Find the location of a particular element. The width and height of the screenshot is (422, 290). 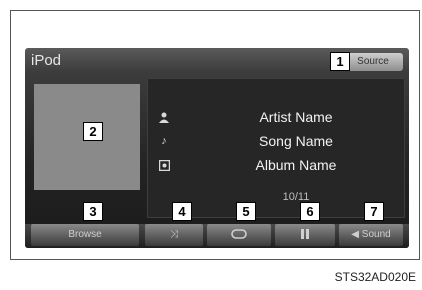

repeat-icon is located at coordinates (239, 234).